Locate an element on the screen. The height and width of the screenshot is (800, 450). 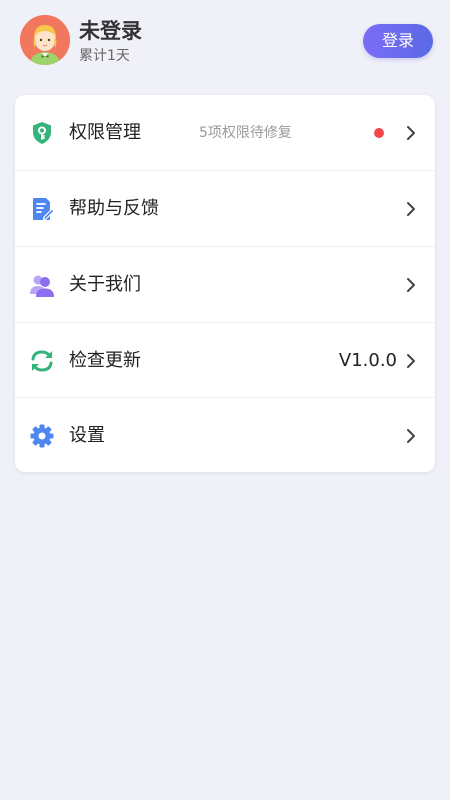
menu-item-about-us: 关于我们 is located at coordinates (225, 284).